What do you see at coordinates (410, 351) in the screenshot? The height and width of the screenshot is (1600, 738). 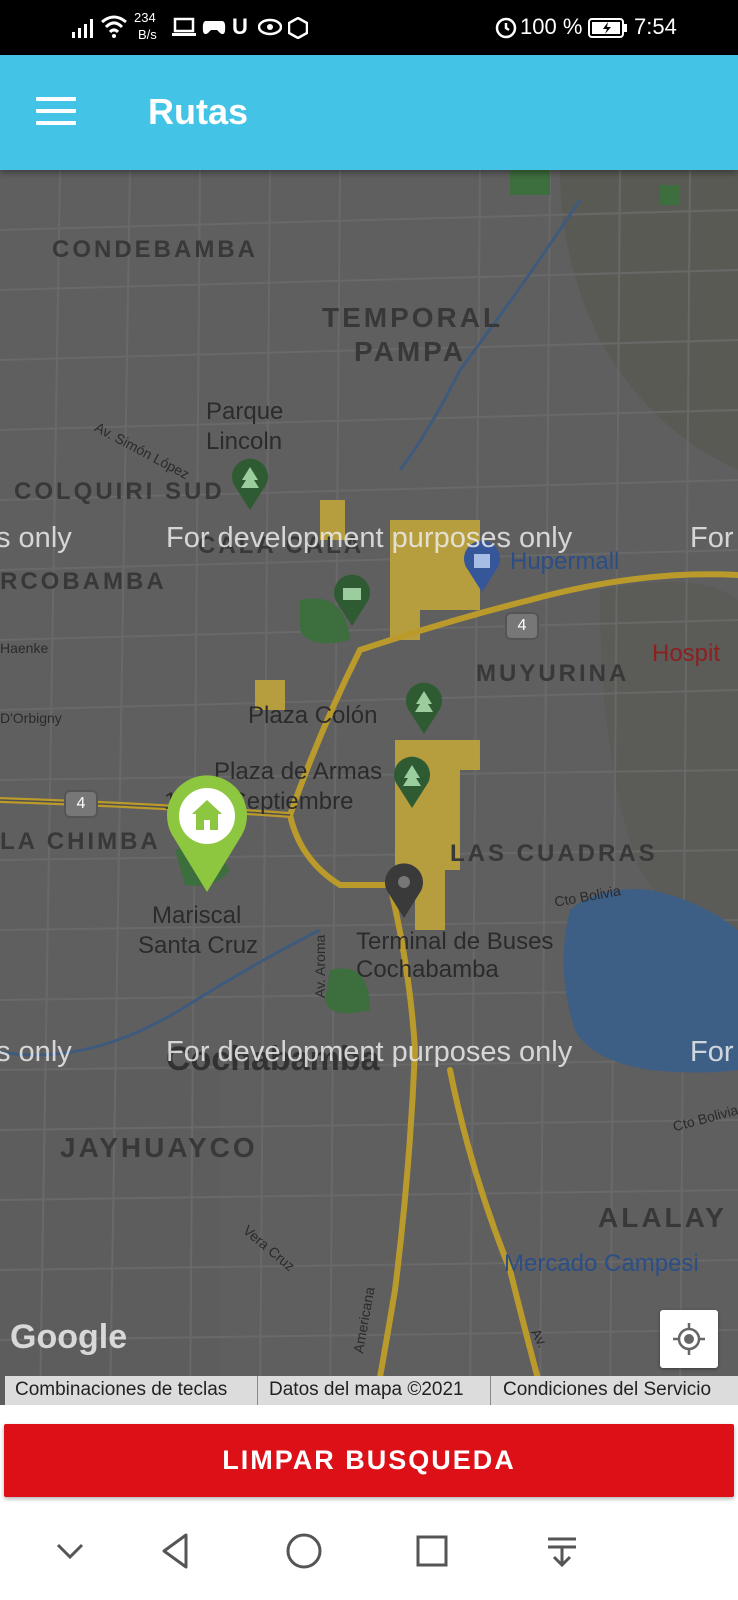 I see `label-pampa: PAMPA` at bounding box center [410, 351].